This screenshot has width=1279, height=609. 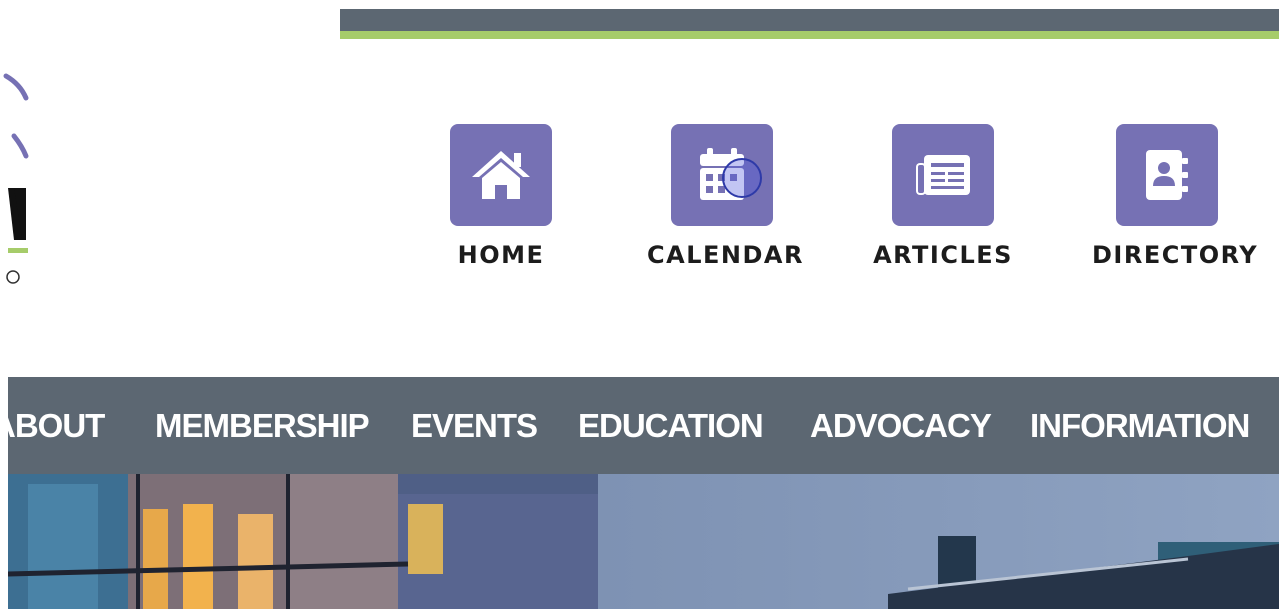 I want to click on quick-link-label: HOME, so click(x=501, y=255).